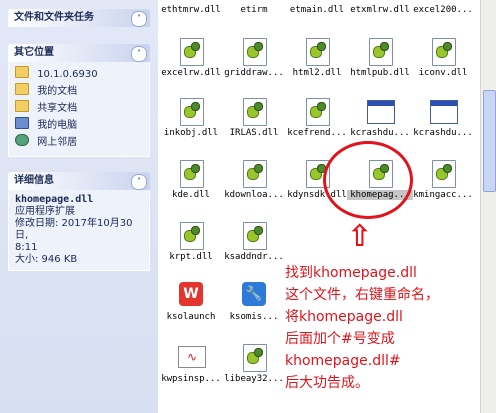 Image resolution: width=496 pixels, height=413 pixels. I want to click on file-name: iconv.dll, so click(443, 73).